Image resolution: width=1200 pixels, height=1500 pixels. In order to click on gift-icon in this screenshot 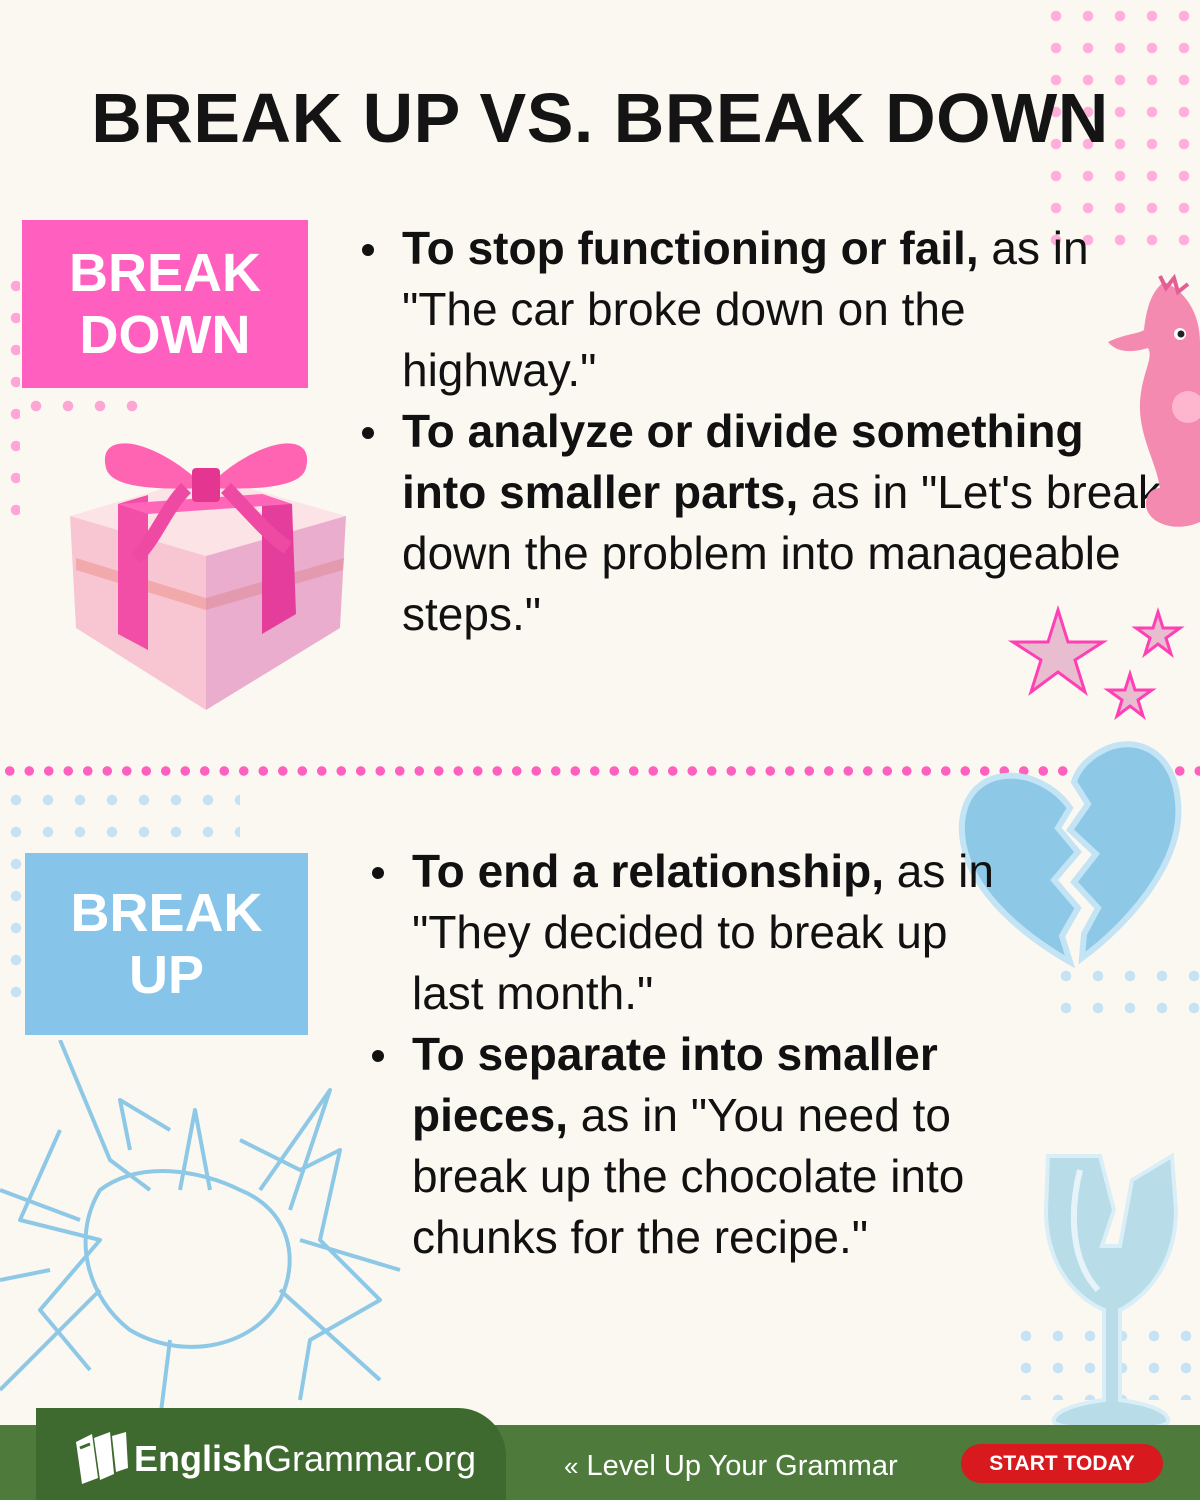, I will do `click(208, 576)`.